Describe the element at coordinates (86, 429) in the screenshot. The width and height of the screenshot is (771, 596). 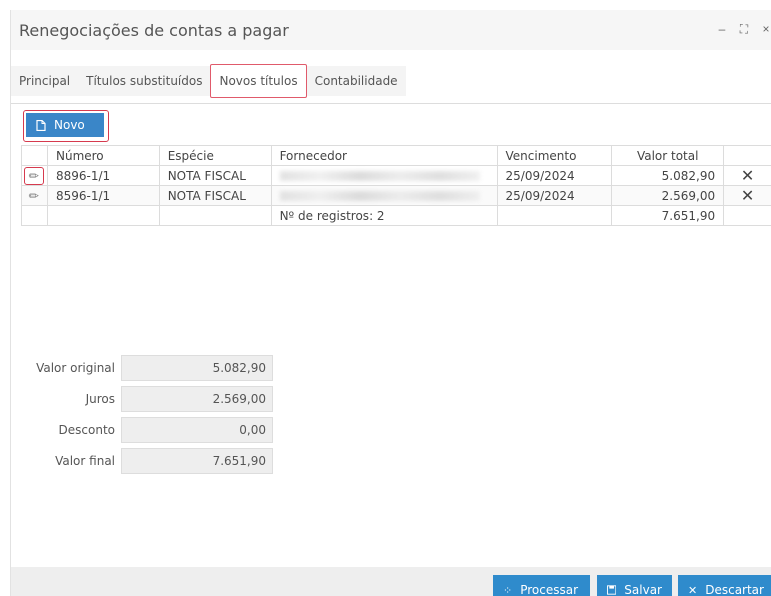
I see `desconto-label: Desconto` at that location.